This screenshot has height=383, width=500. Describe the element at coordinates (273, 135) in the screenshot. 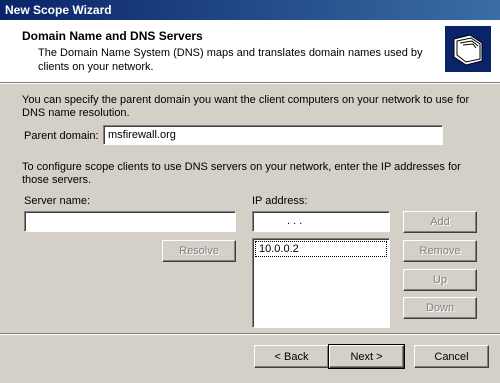

I see `parent-domain-input` at that location.